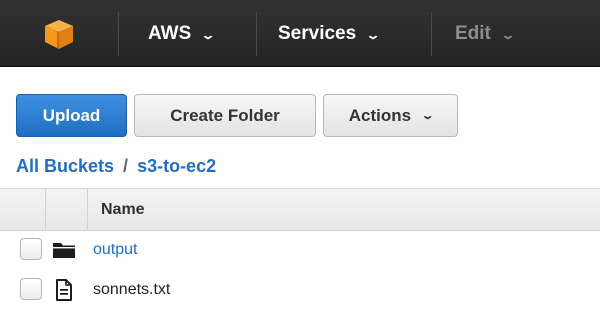  Describe the element at coordinates (170, 33) in the screenshot. I see `nav-aws-label: AWS` at that location.